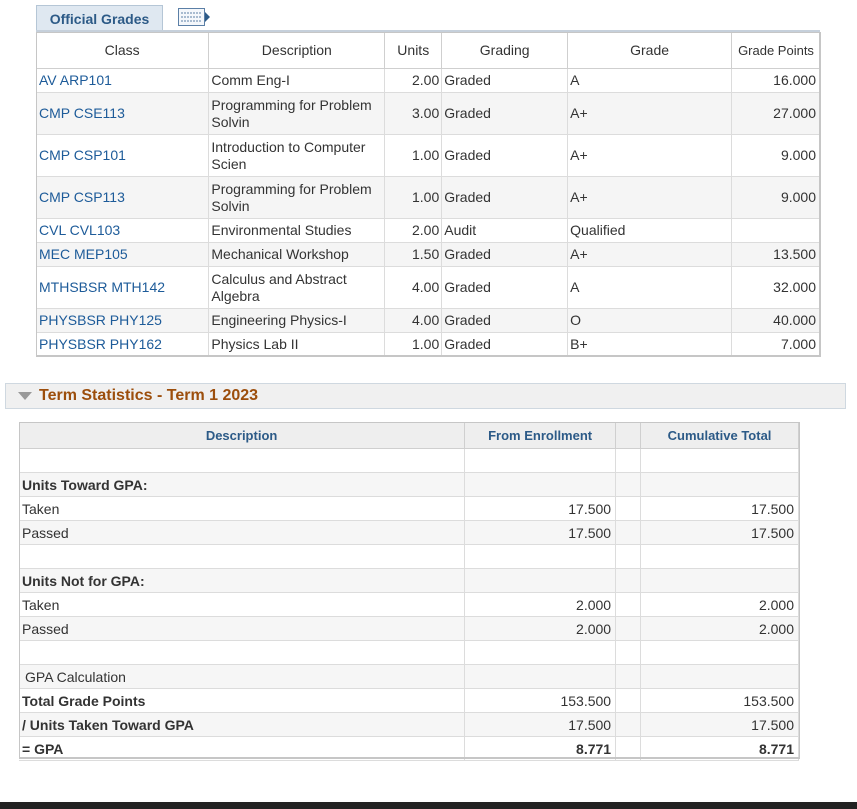 The height and width of the screenshot is (809, 857). What do you see at coordinates (123, 50) in the screenshot?
I see `header-class: Class` at bounding box center [123, 50].